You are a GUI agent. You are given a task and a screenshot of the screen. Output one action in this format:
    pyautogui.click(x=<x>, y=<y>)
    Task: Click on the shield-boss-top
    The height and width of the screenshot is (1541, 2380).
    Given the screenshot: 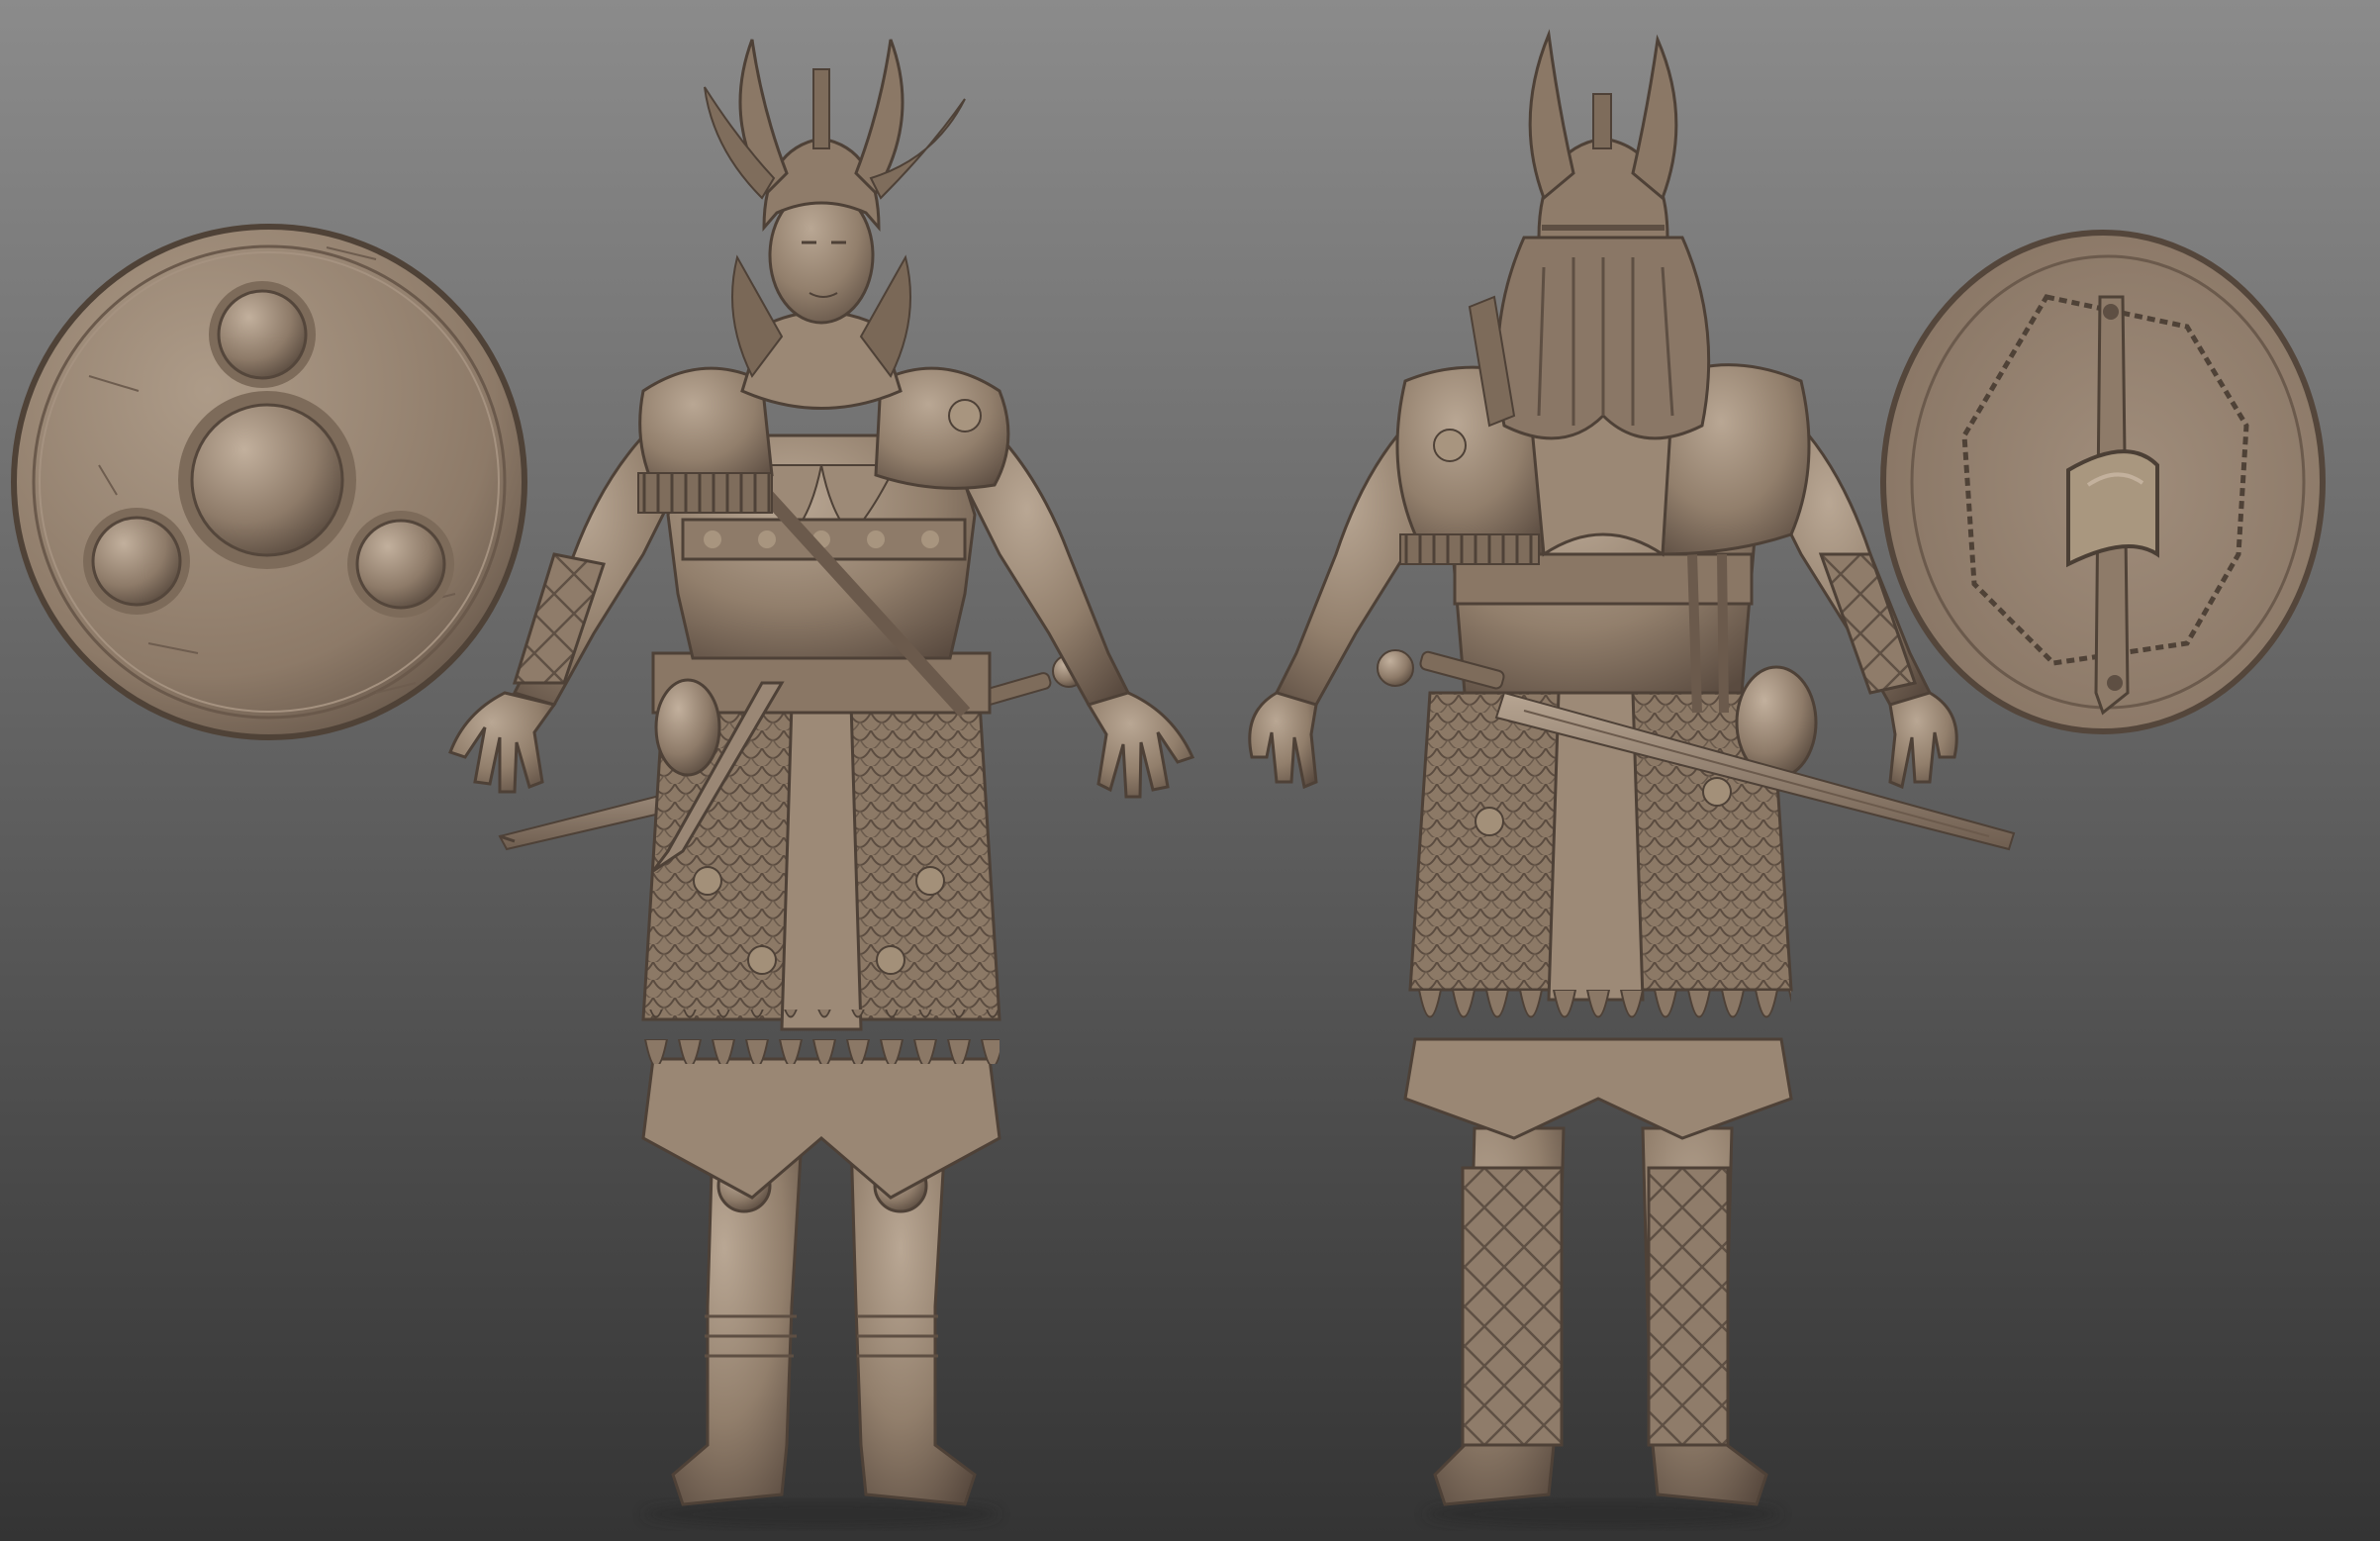 What is the action you would take?
    pyautogui.click(x=262, y=334)
    